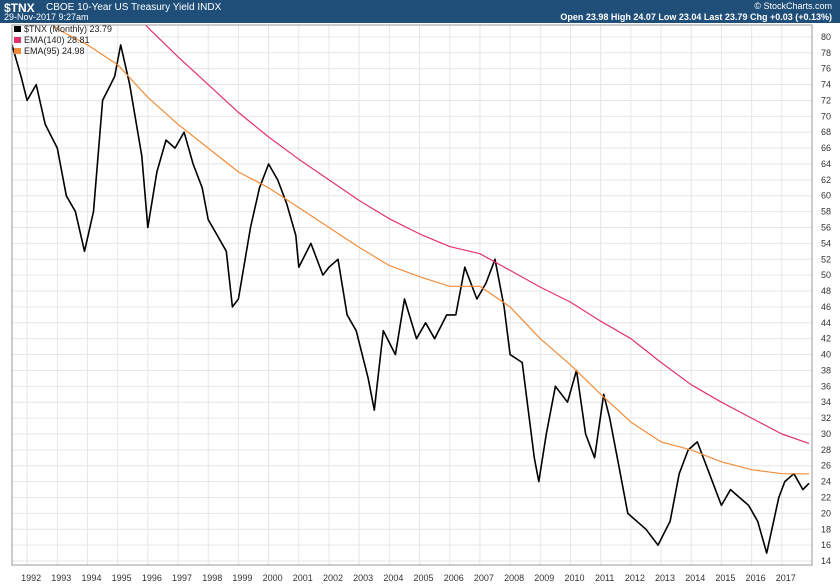 This screenshot has height=588, width=840. Describe the element at coordinates (54, 51) in the screenshot. I see `legend-label: EMA(95) 24.98` at that location.